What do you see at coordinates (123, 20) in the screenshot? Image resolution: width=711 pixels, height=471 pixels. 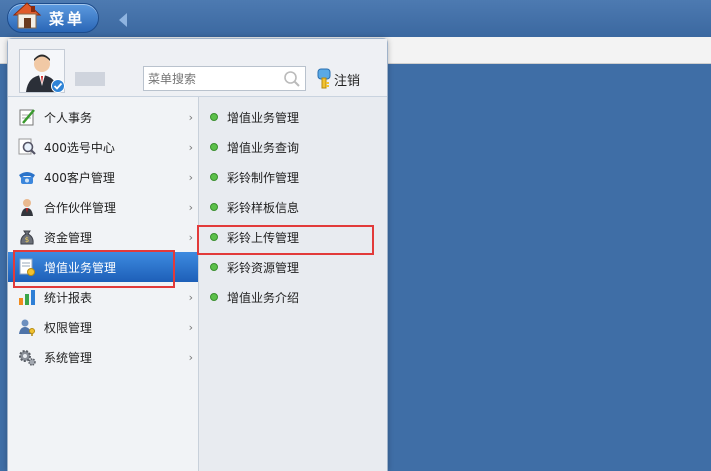 I see `collapse-arrow-icon` at bounding box center [123, 20].